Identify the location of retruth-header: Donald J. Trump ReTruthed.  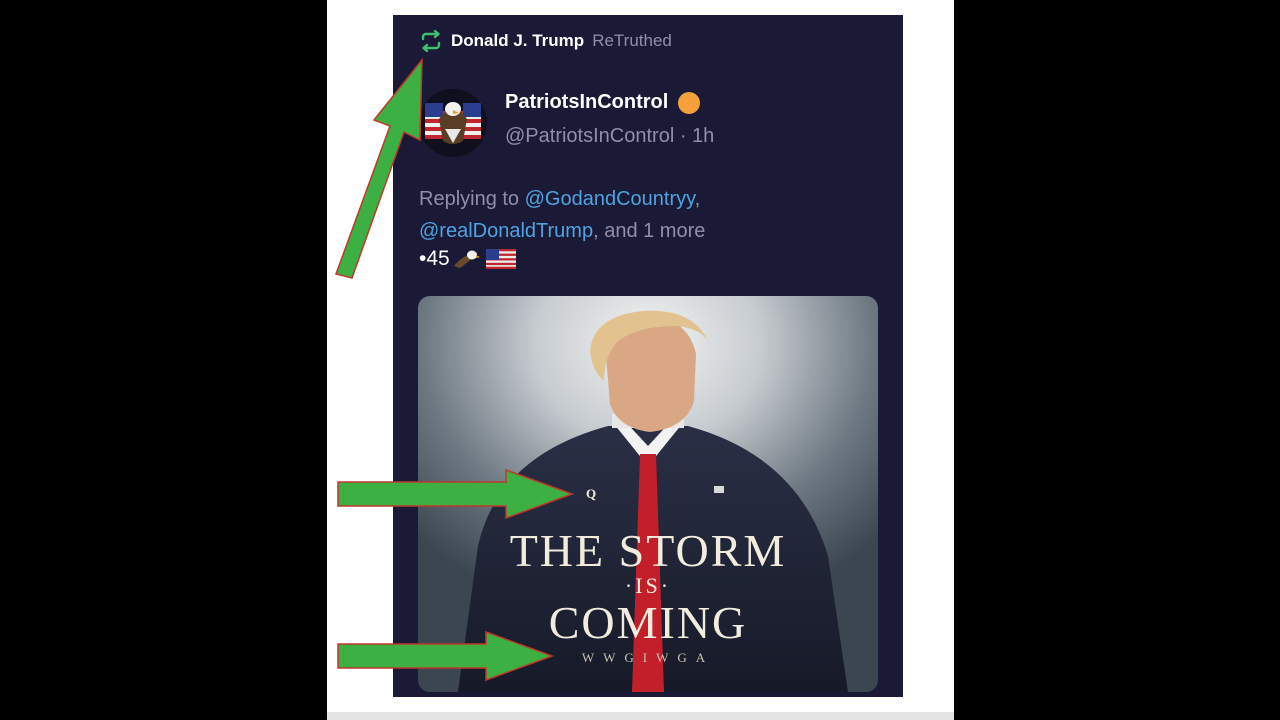
(545, 41).